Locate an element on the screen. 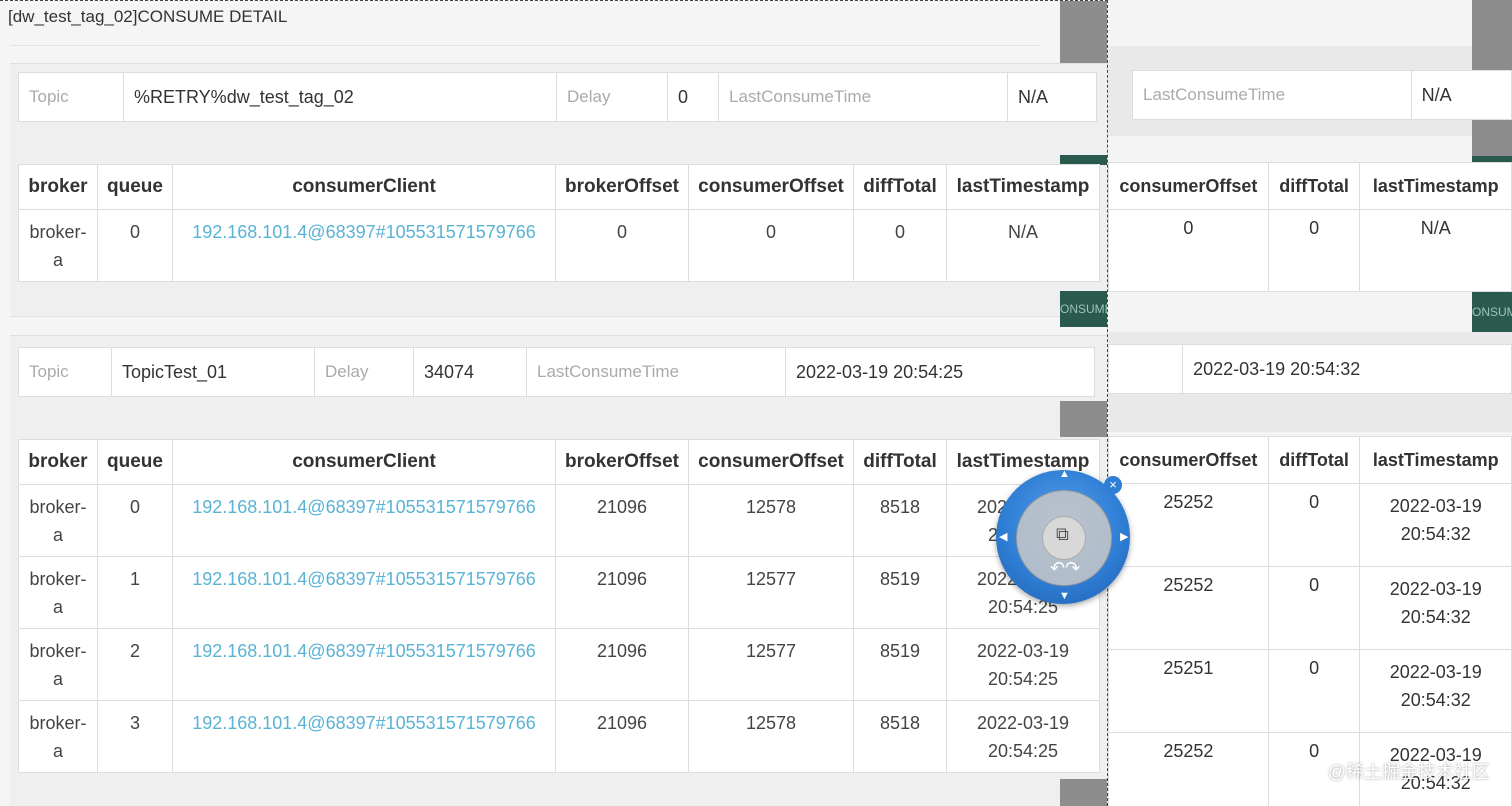 The height and width of the screenshot is (806, 1512). arrow-up-icon: ▲ is located at coordinates (1064, 474).